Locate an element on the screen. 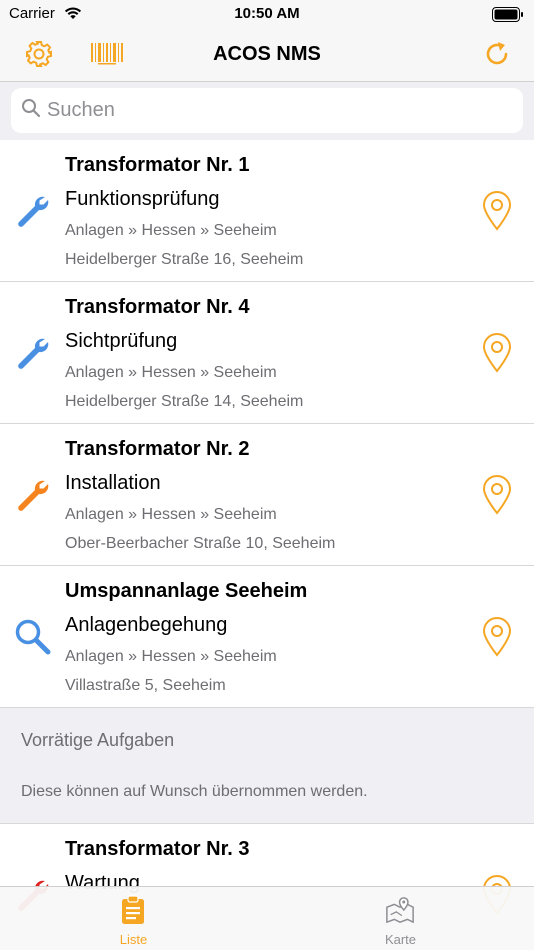  item-title: Transformator Nr. 1 is located at coordinates (157, 165).